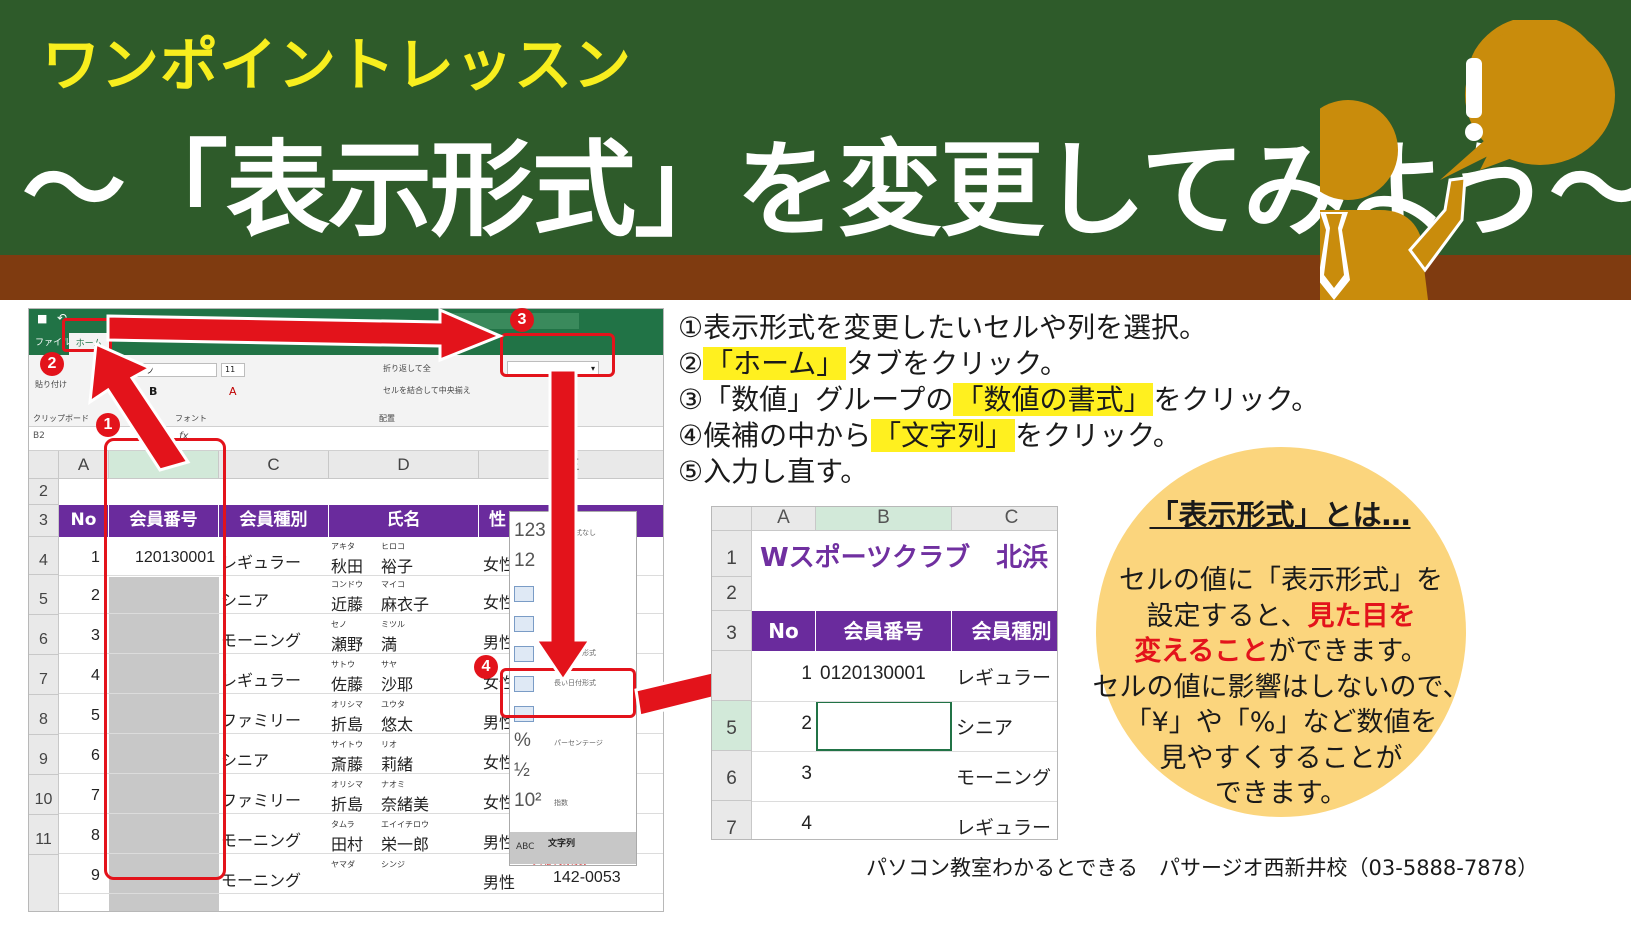  What do you see at coordinates (44, 755) in the screenshot?
I see `row-header: 9` at bounding box center [44, 755].